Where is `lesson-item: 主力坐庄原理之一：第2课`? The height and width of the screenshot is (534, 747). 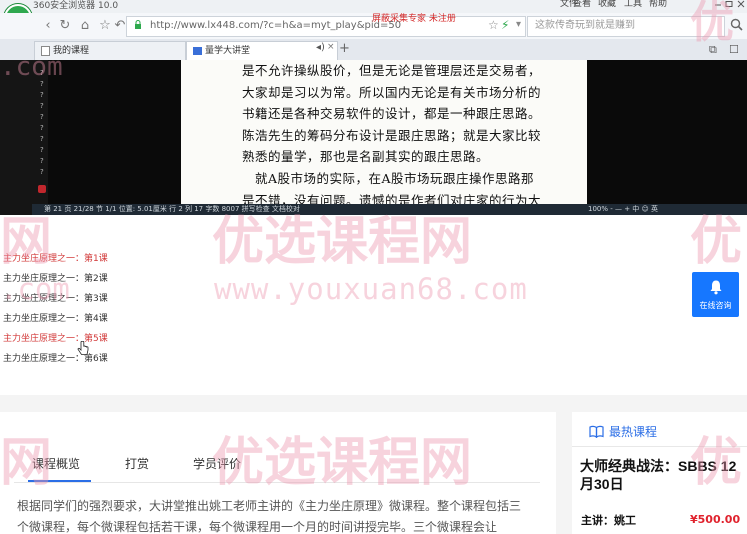 lesson-item: 主力坐庄原理之一：第2课 is located at coordinates (55, 279).